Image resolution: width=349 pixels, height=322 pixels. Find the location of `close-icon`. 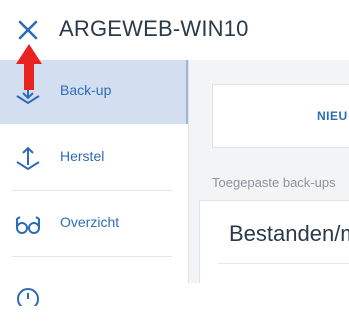

close-icon is located at coordinates (28, 30).